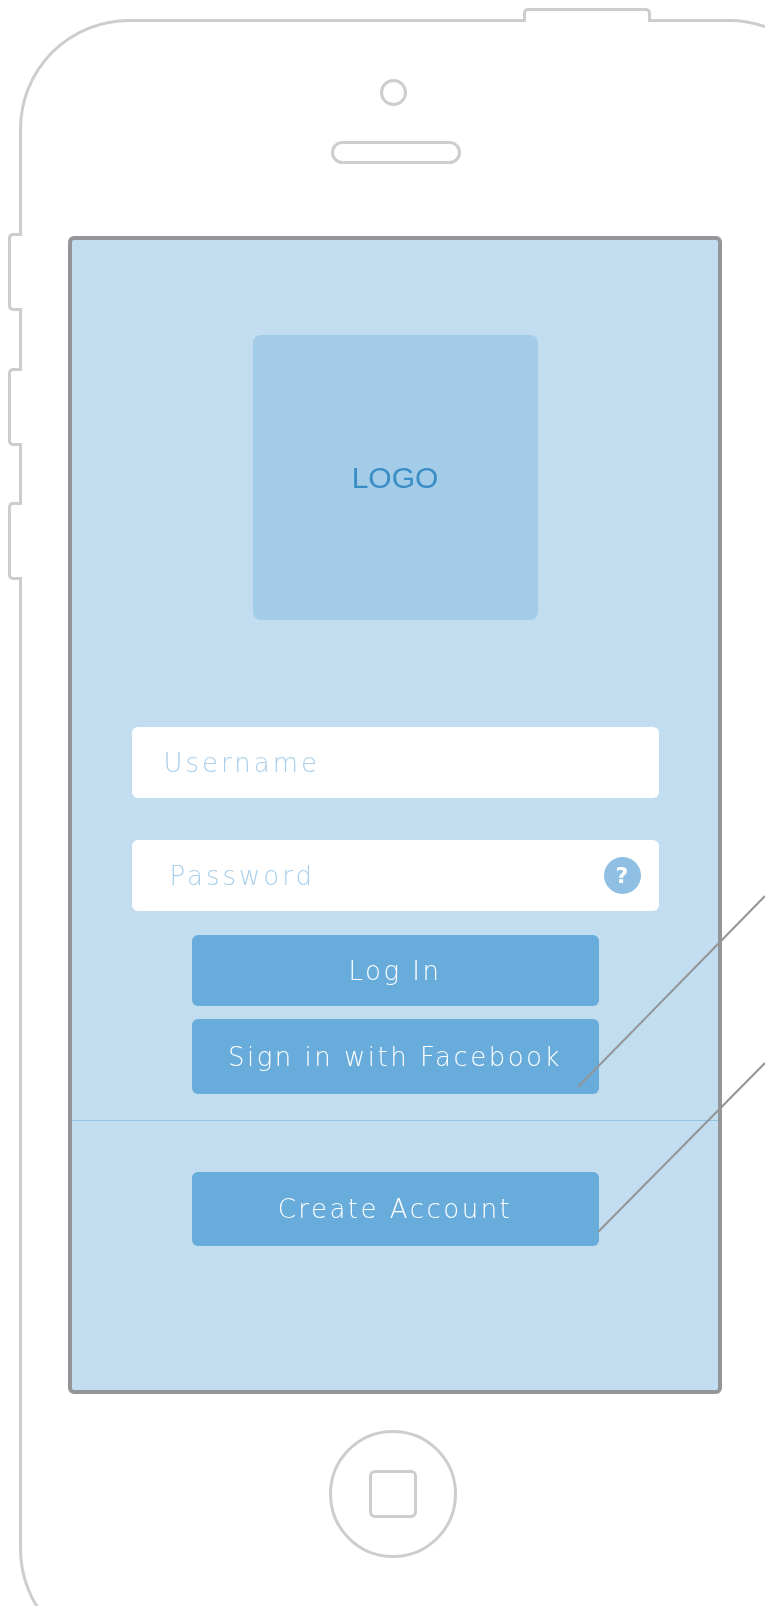 This screenshot has width=765, height=1606. I want to click on create-account-button: Create Account, so click(395, 1209).